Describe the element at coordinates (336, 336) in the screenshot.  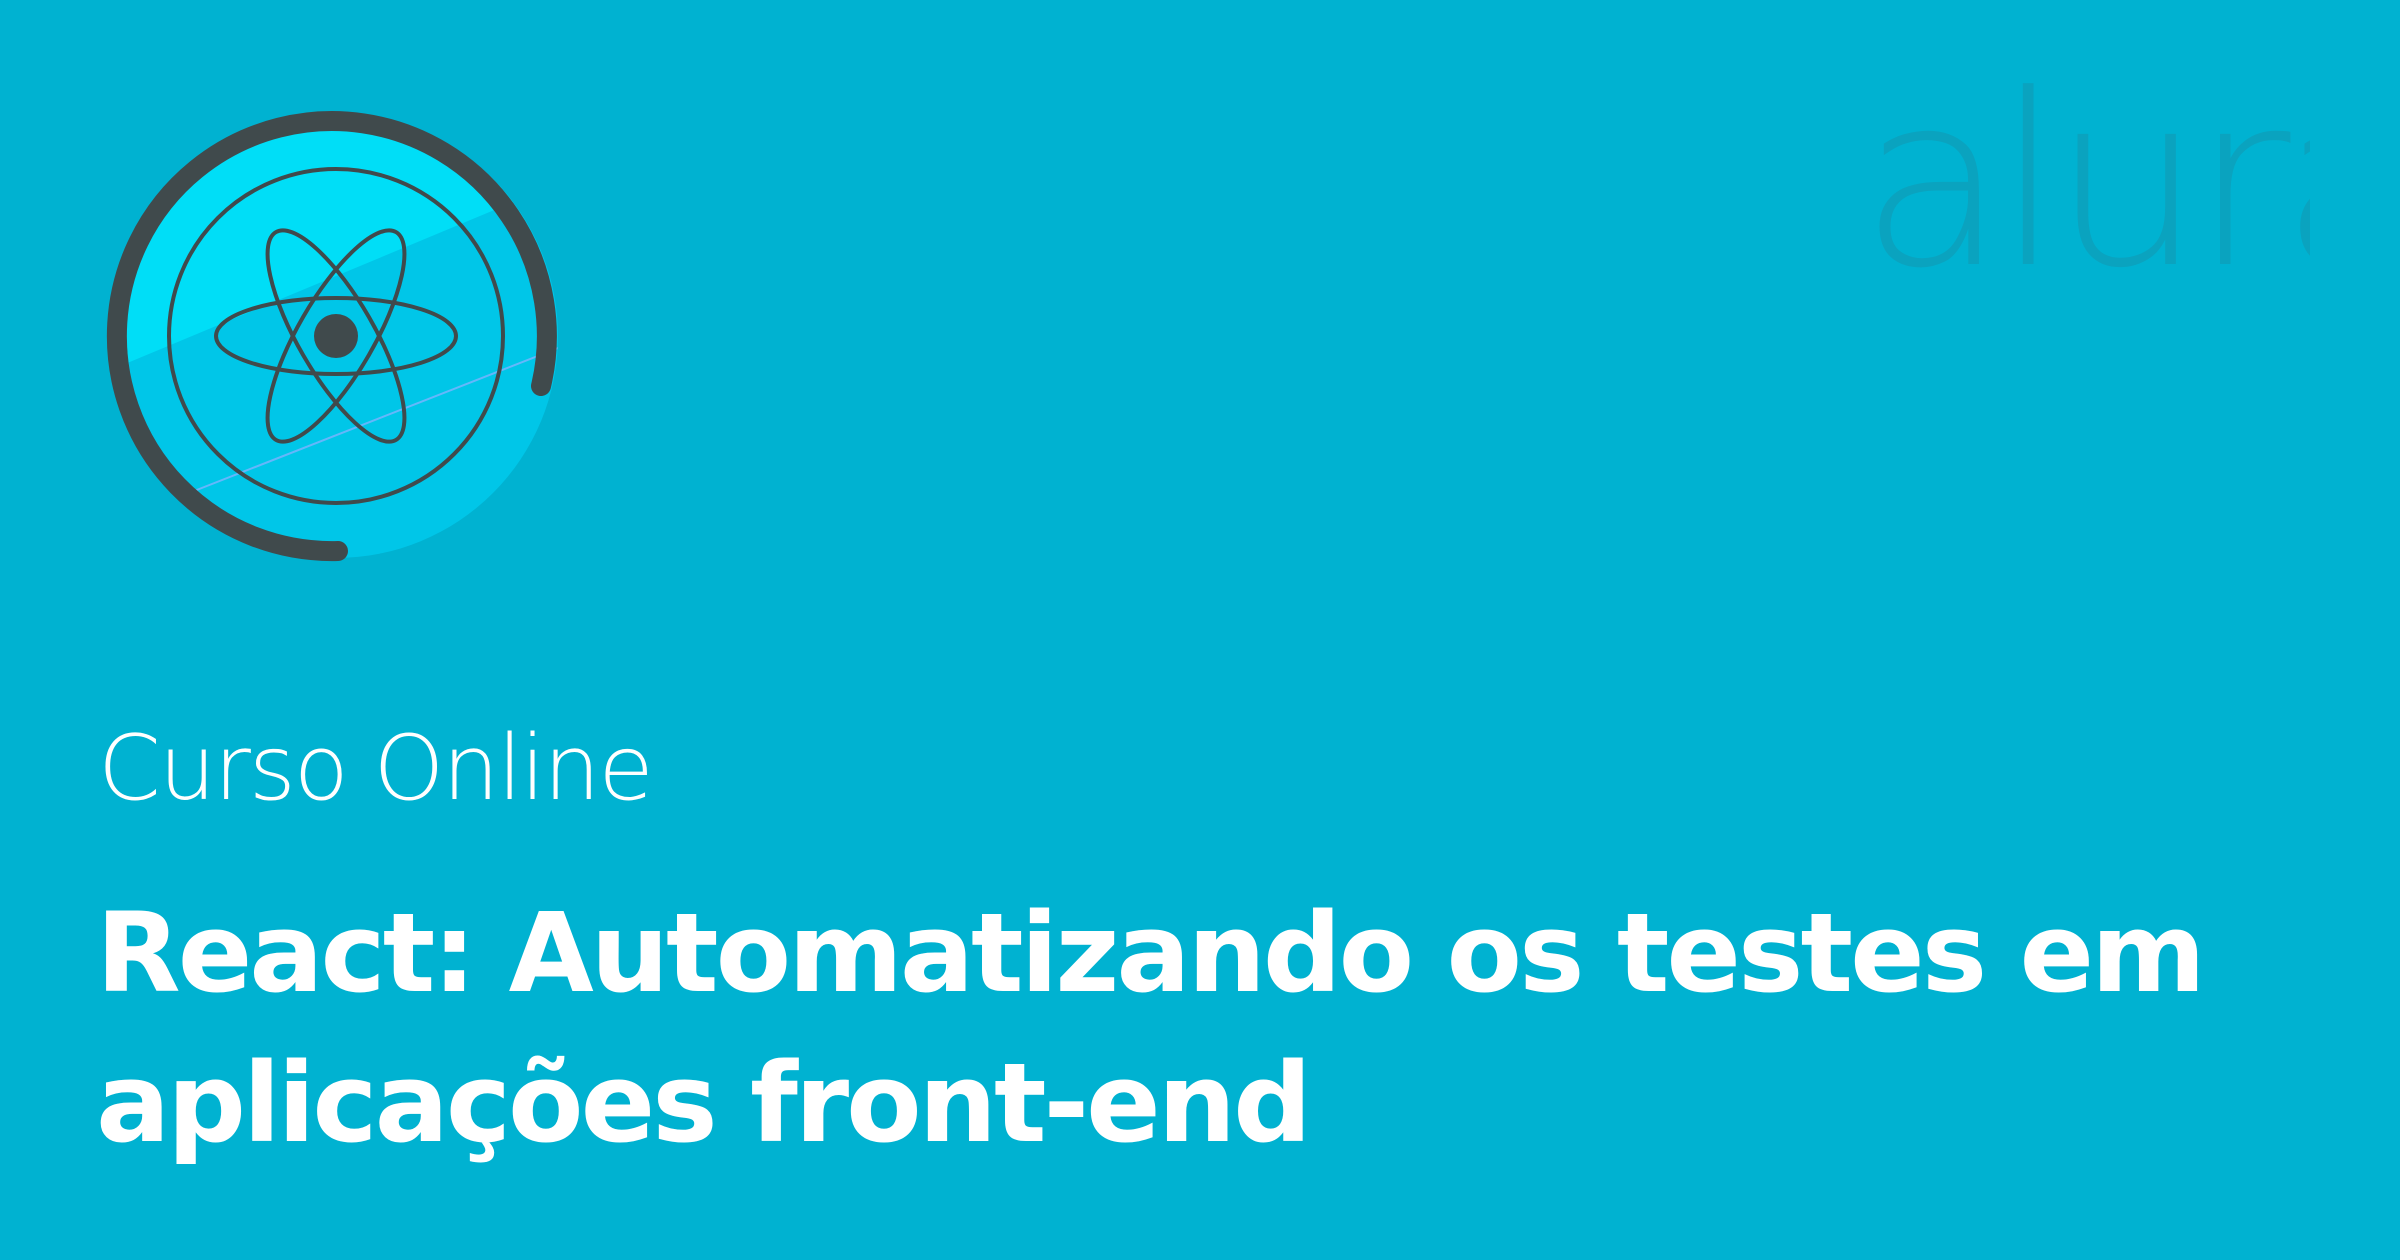
I see `atom-nucleus` at that location.